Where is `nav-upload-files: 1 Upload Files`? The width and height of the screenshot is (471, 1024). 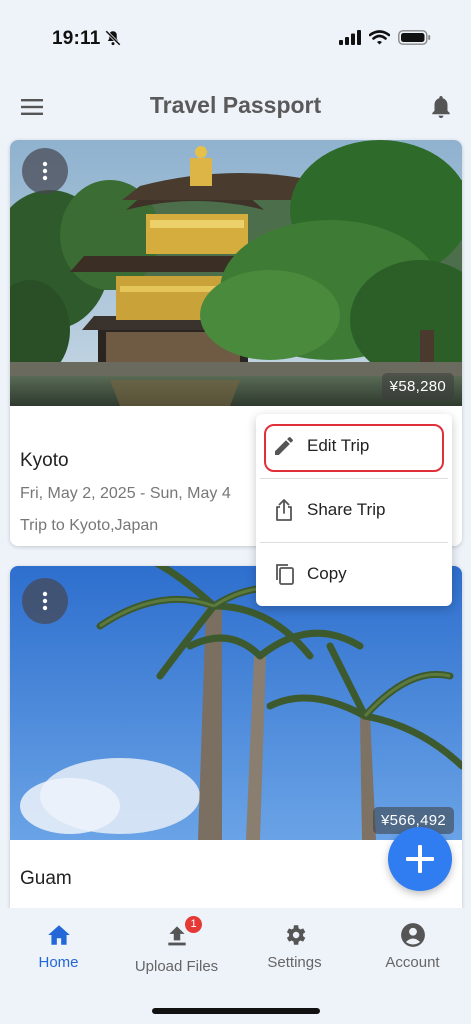
nav-upload-files: 1 Upload Files is located at coordinates (176, 948).